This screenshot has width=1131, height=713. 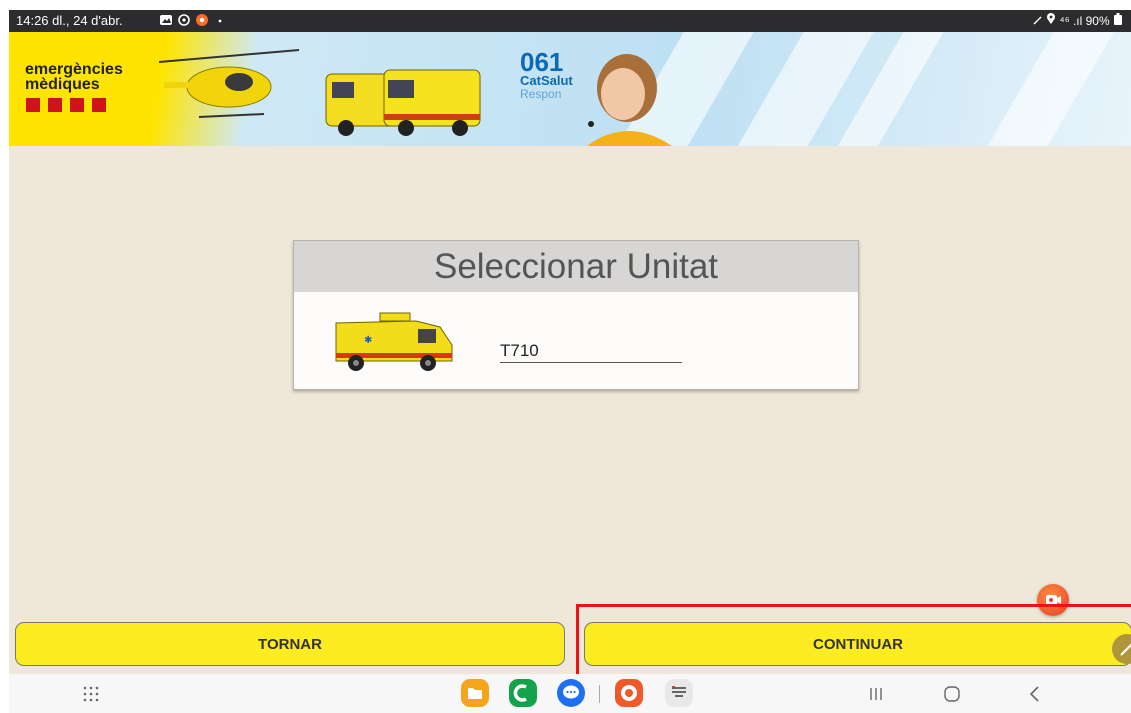 I want to click on recorder-notification-icon, so click(x=202, y=20).